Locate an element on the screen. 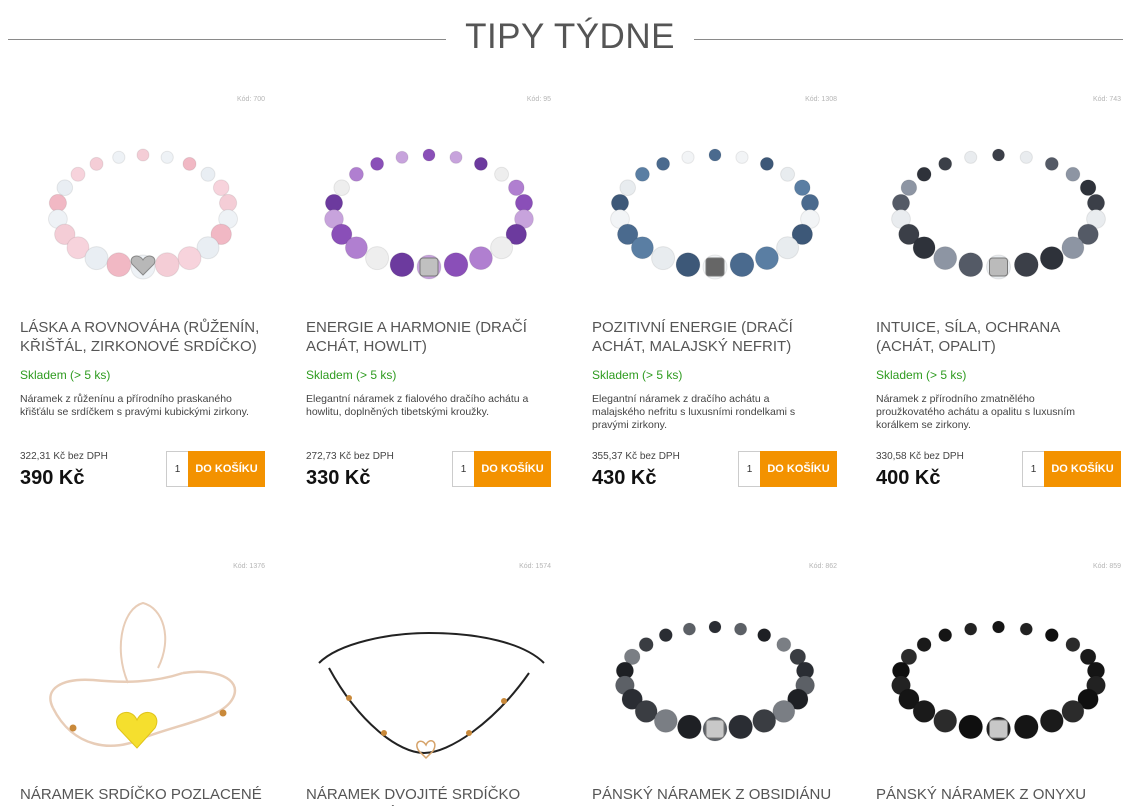 This screenshot has height=806, width=1123. product-title-link: NÁRAMEK SRDÍČKO POZLACENÉ is located at coordinates (142, 794).